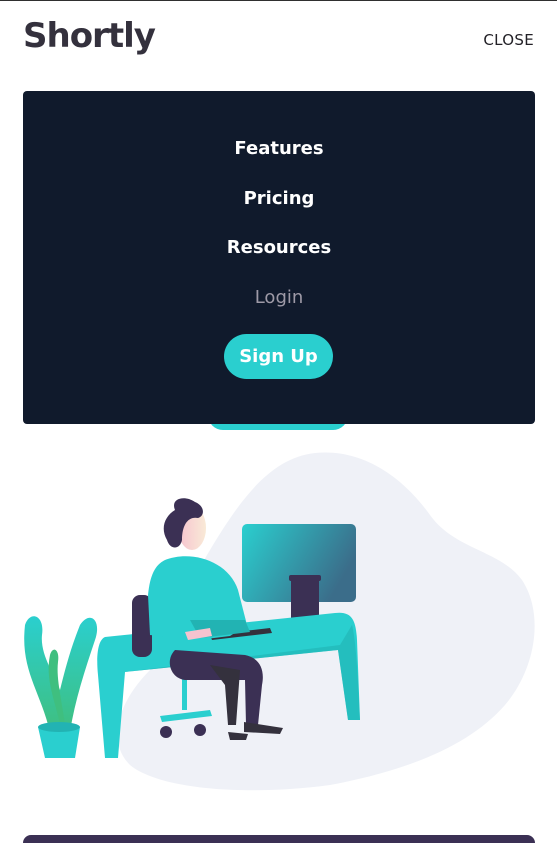 The image size is (557, 843). Describe the element at coordinates (278, 0) in the screenshot. I see `top-border` at that location.